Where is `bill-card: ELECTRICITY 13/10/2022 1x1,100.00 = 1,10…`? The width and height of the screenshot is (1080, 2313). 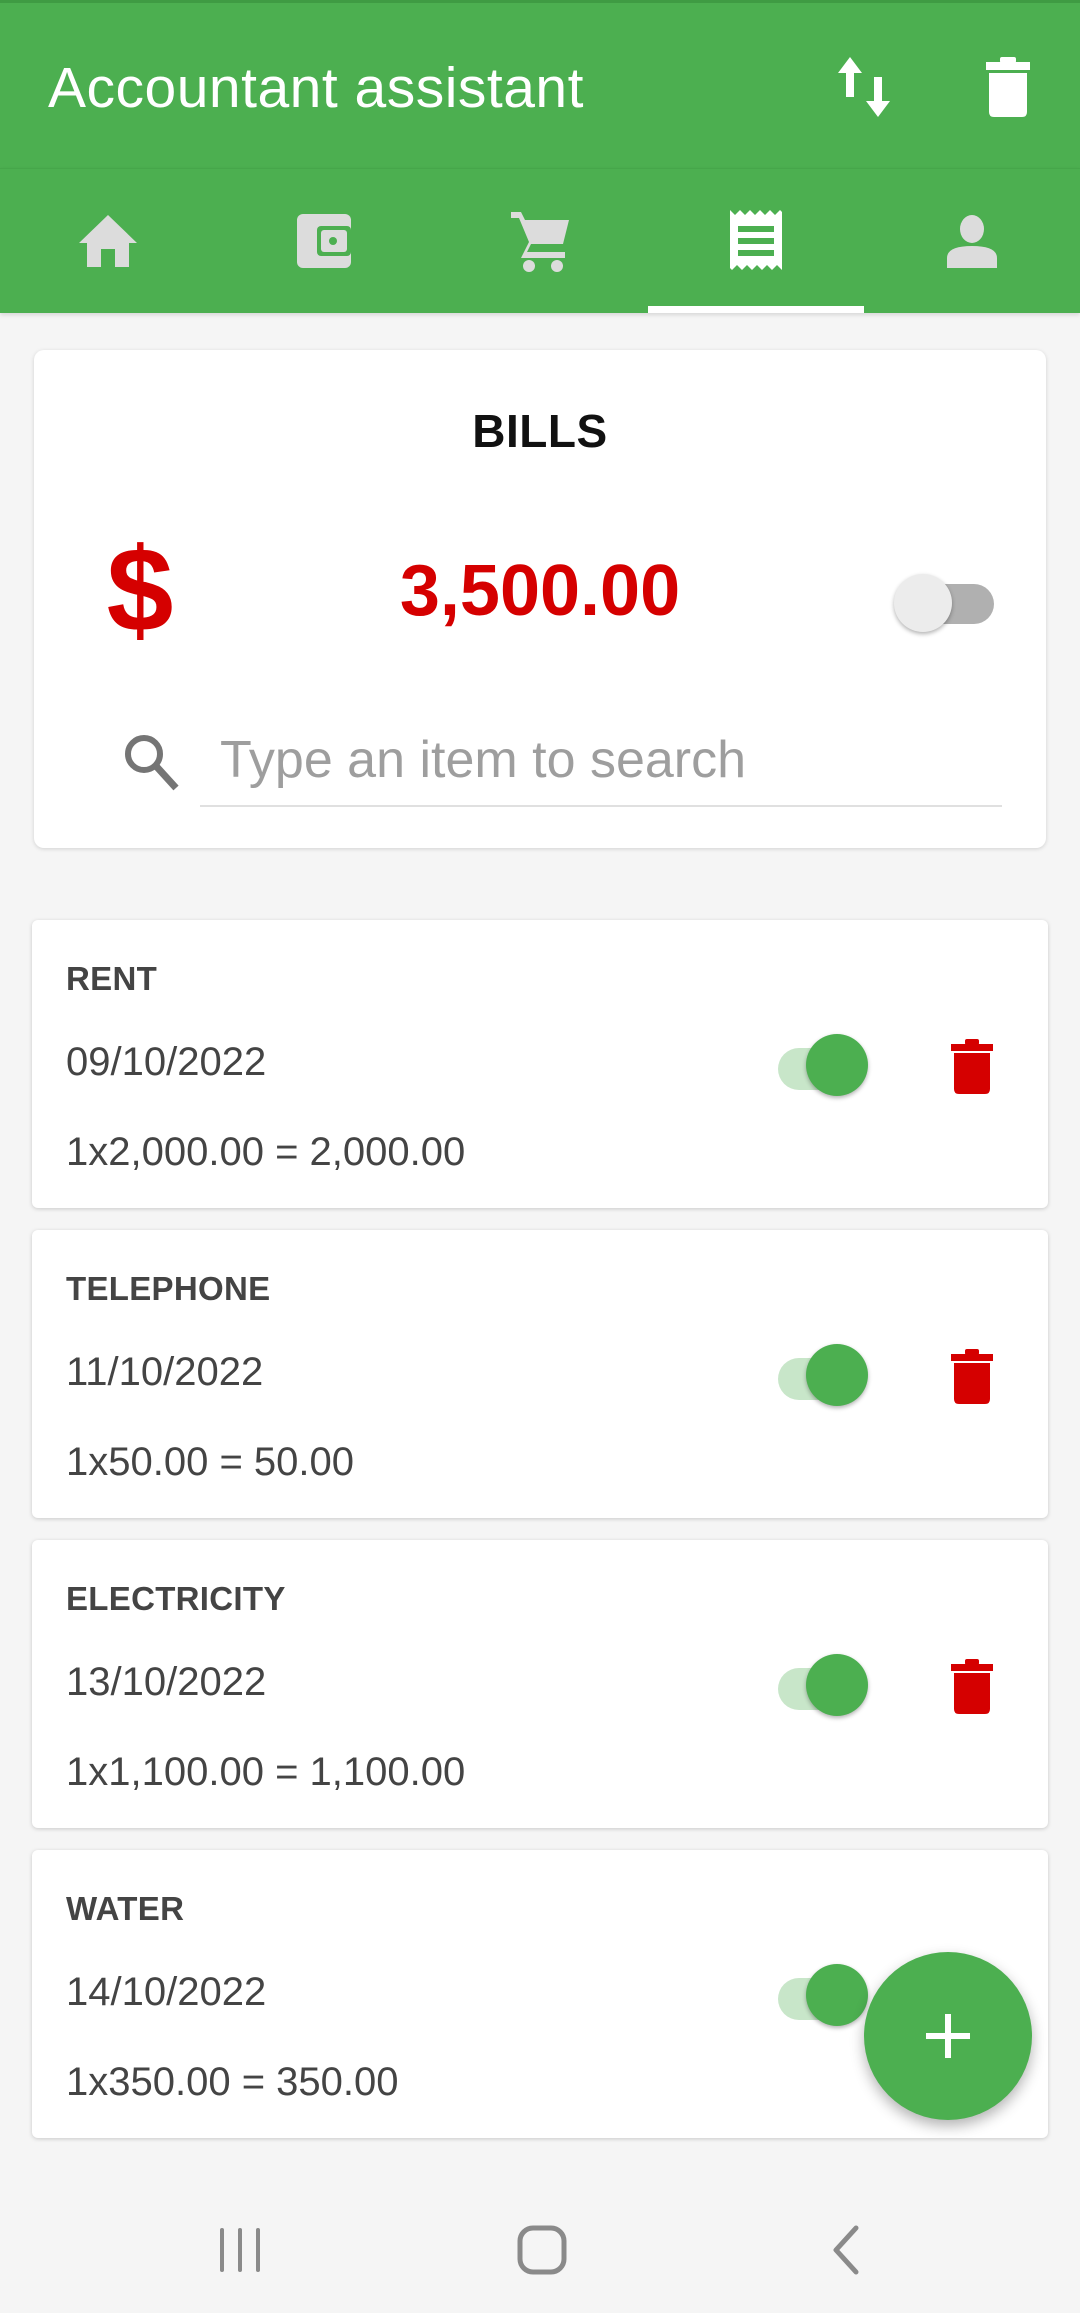
bill-card: ELECTRICITY 13/10/2022 1x1,100.00 = 1,10… is located at coordinates (540, 1684).